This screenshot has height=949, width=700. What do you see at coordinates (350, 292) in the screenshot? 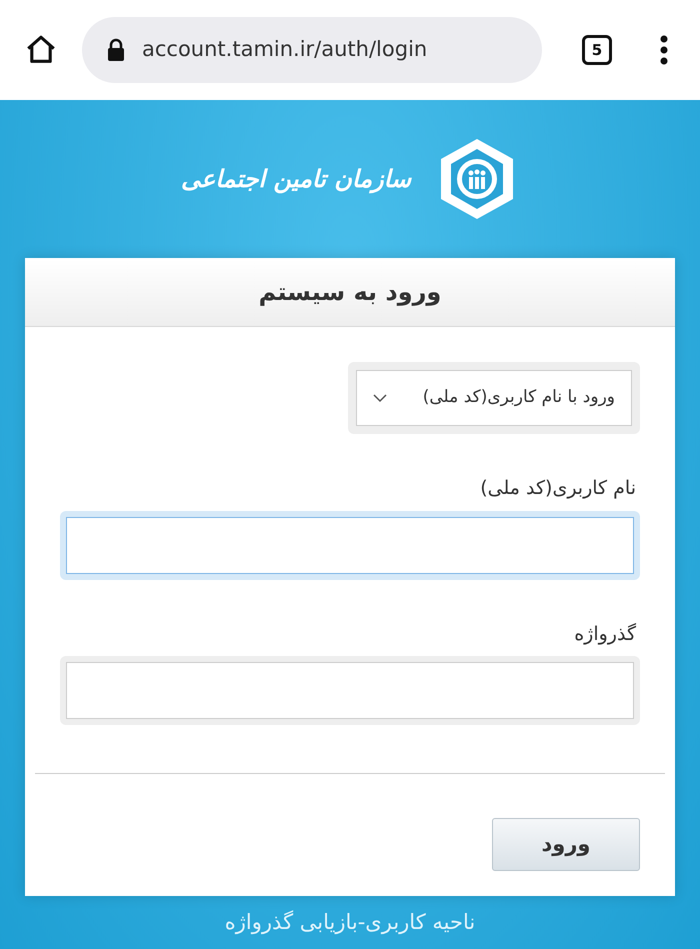
I see `card-title: ورود به سیستم` at bounding box center [350, 292].